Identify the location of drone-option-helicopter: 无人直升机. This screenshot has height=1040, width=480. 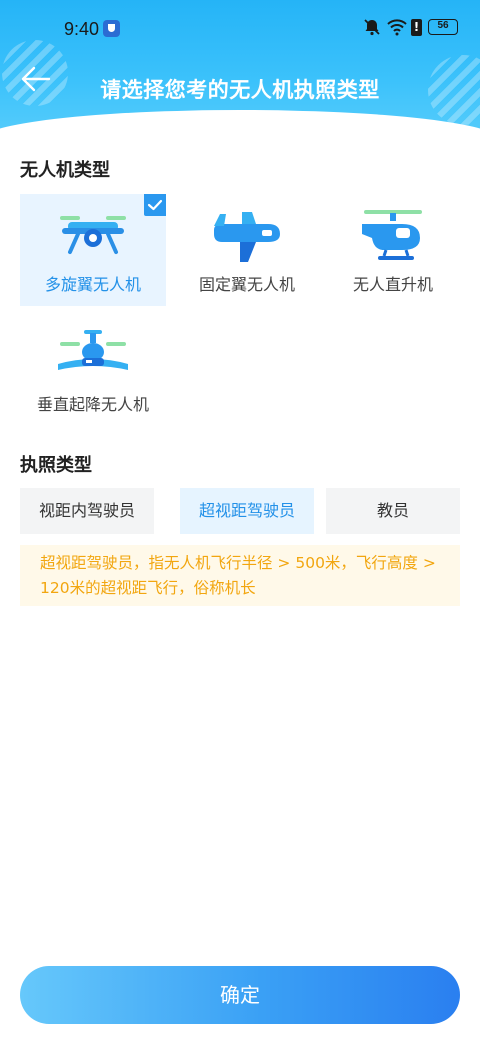
(393, 250).